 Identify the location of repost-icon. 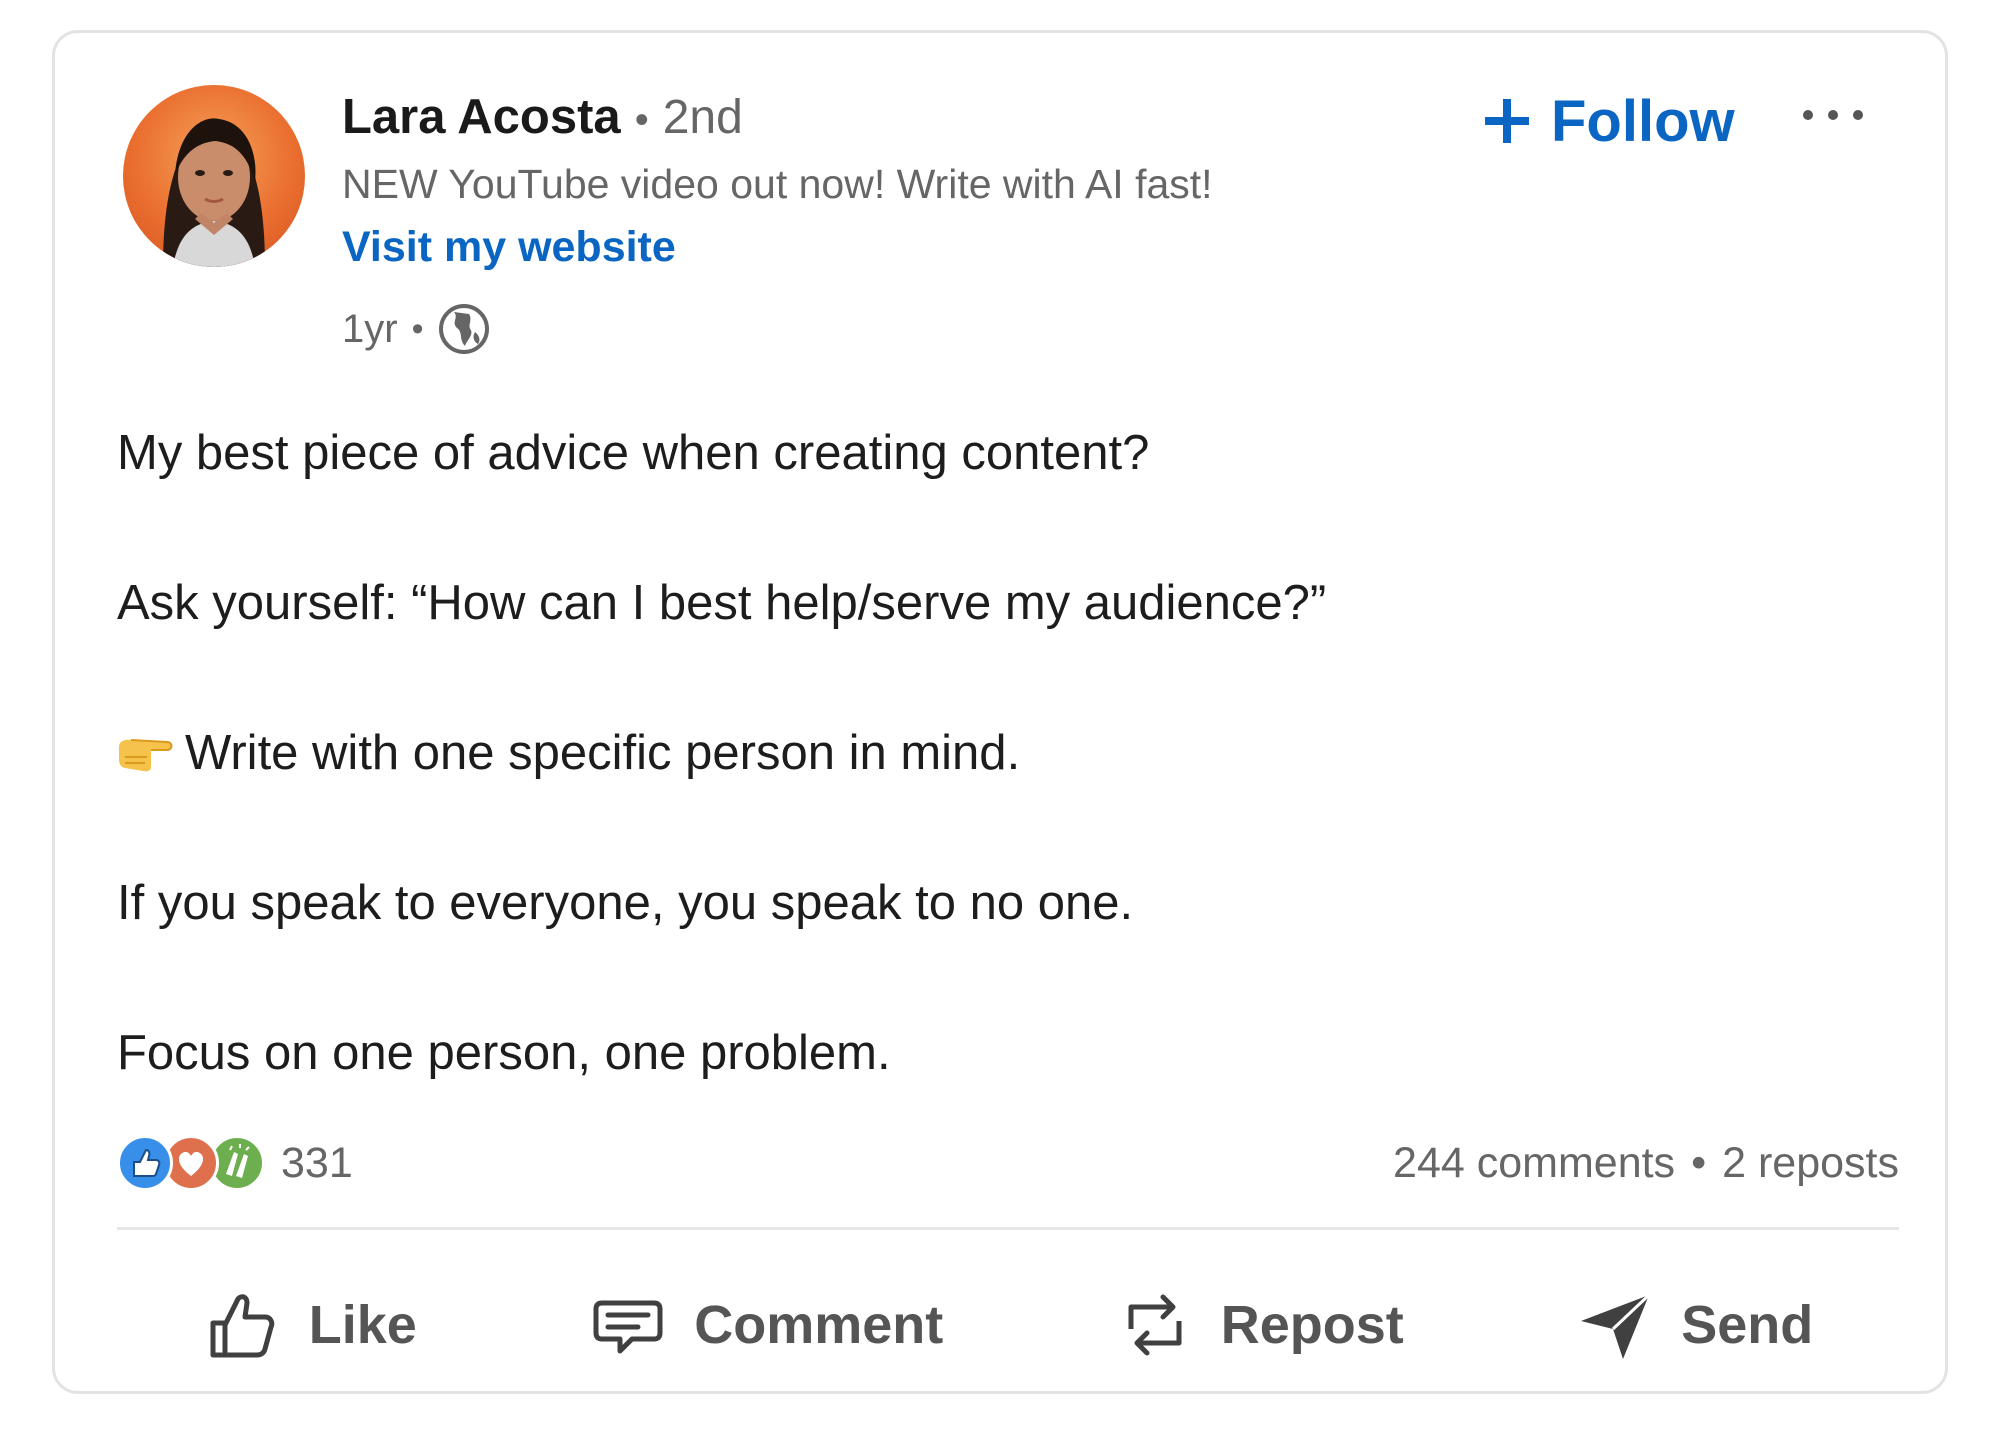
(1155, 1325).